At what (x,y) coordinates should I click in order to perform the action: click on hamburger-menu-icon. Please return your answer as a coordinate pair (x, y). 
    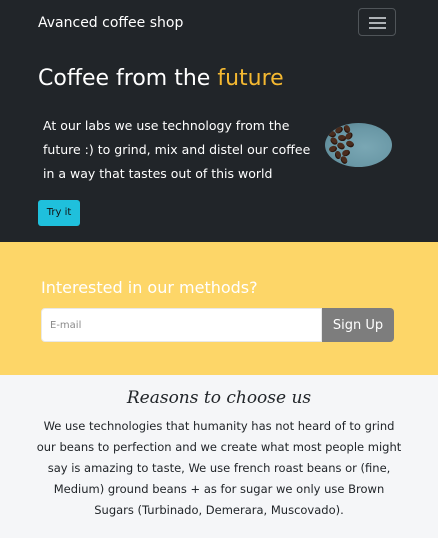
    Looking at the image, I should click on (377, 18).